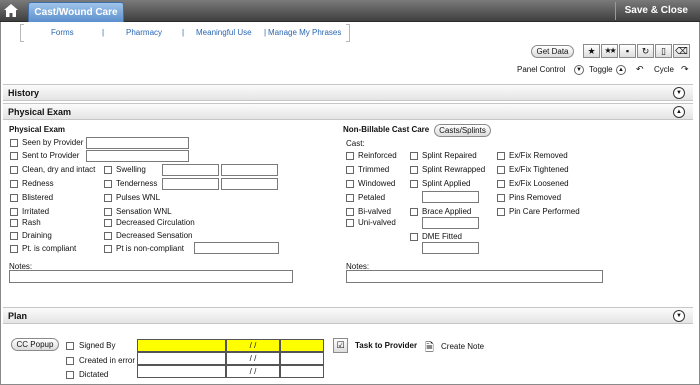  I want to click on nav-bracket-right, so click(348, 33).